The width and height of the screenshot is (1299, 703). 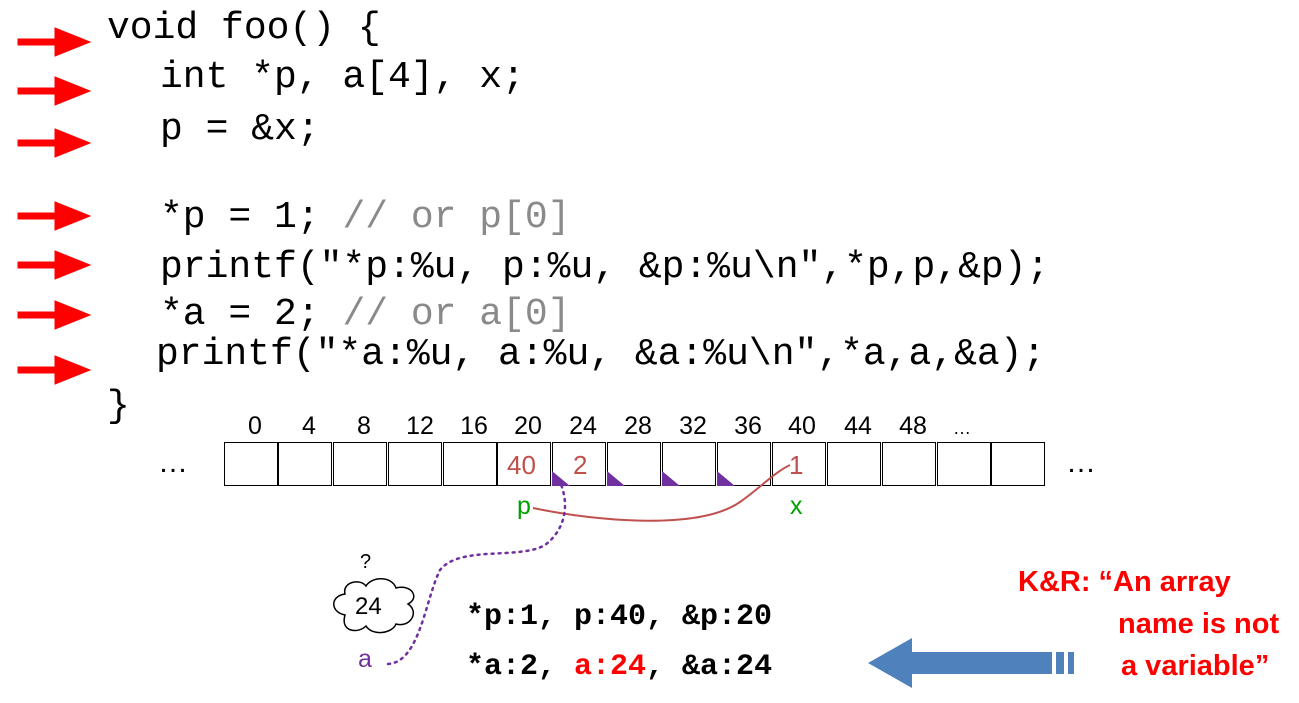 I want to click on label-x: x, so click(x=796, y=506).